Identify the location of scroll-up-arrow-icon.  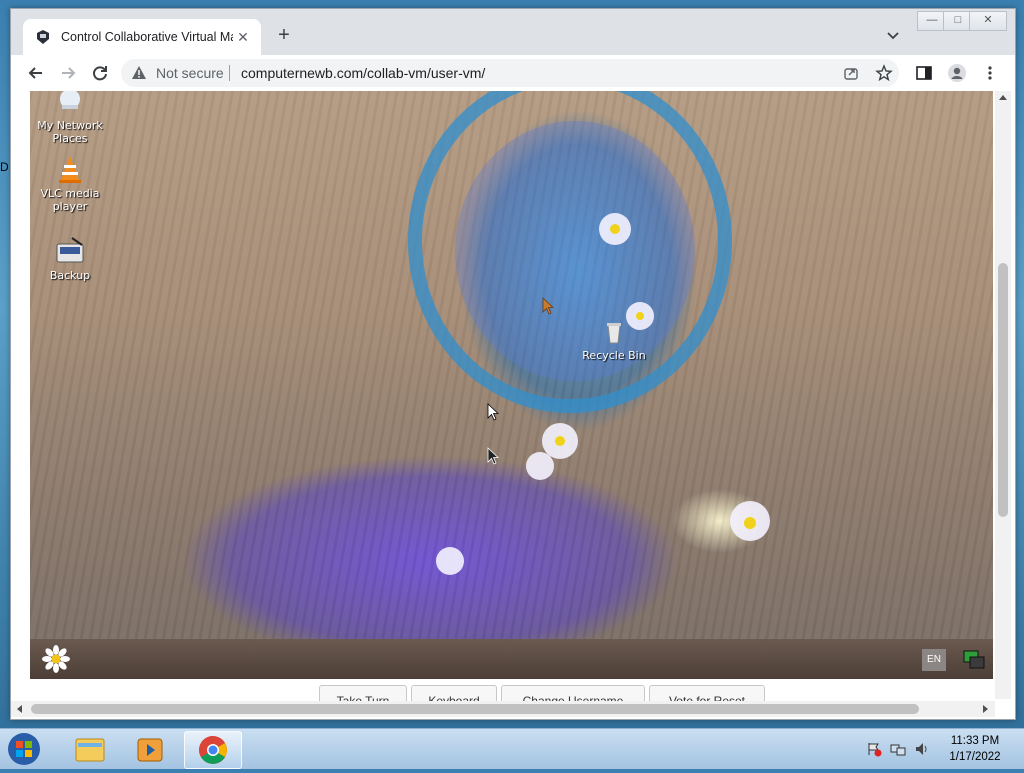
(1003, 97).